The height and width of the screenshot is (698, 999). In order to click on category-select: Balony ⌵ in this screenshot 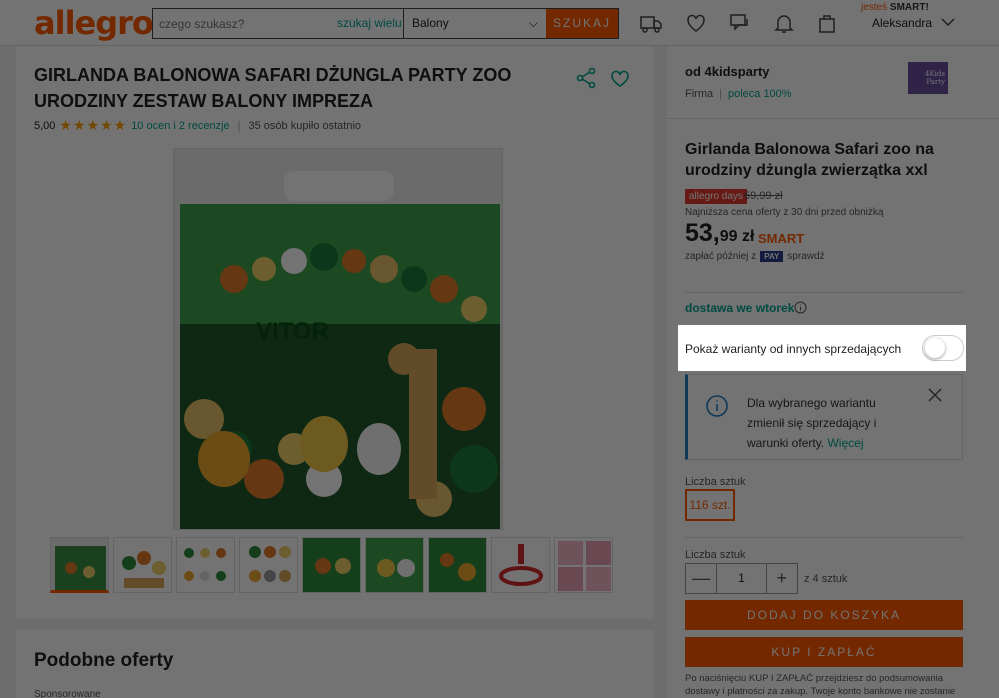, I will do `click(474, 23)`.